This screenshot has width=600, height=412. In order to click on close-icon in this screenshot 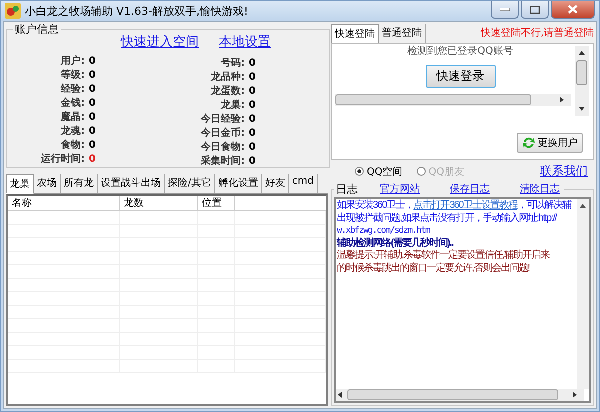, I will do `click(573, 9)`.